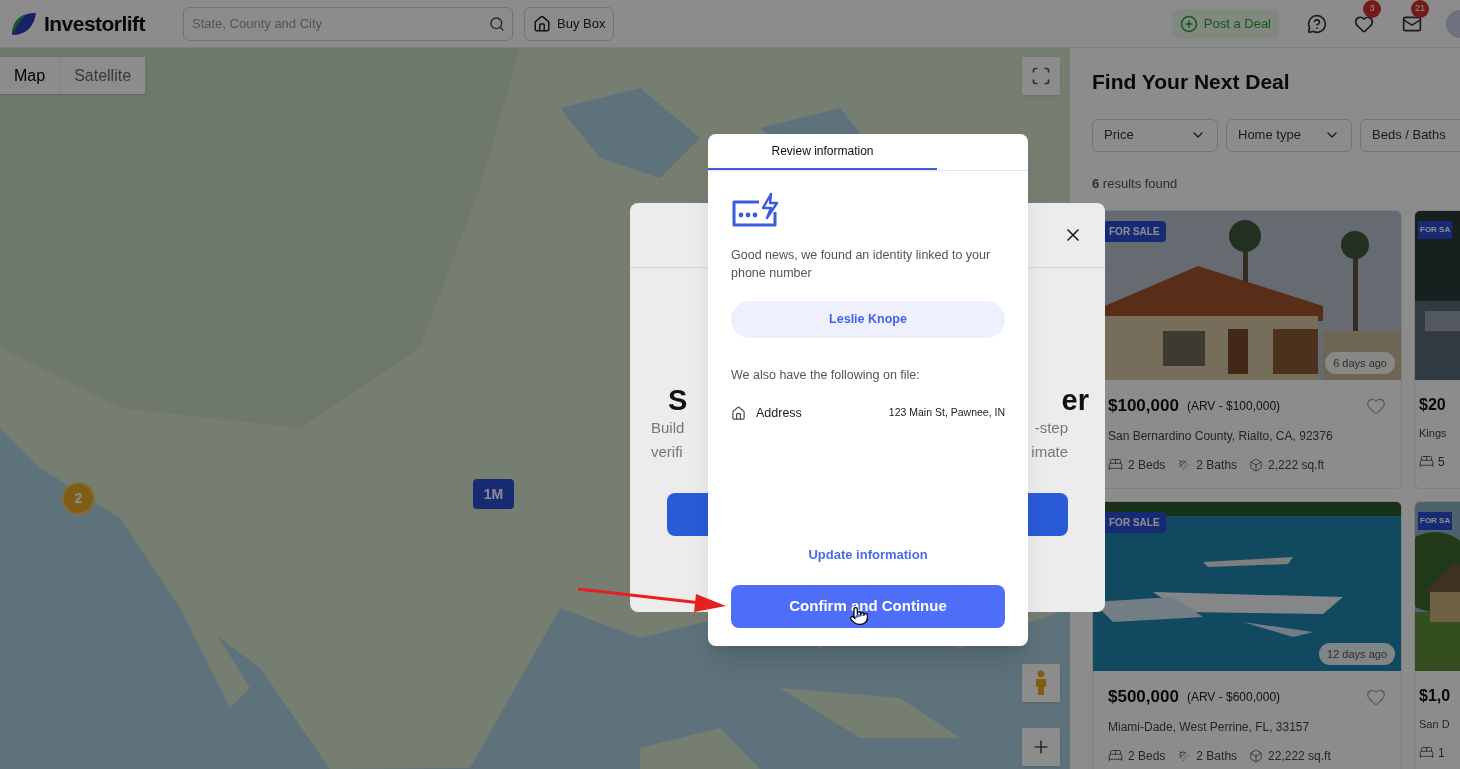 The image size is (1460, 769). I want to click on area-size: 2,222 sq.ft, so click(1296, 465).